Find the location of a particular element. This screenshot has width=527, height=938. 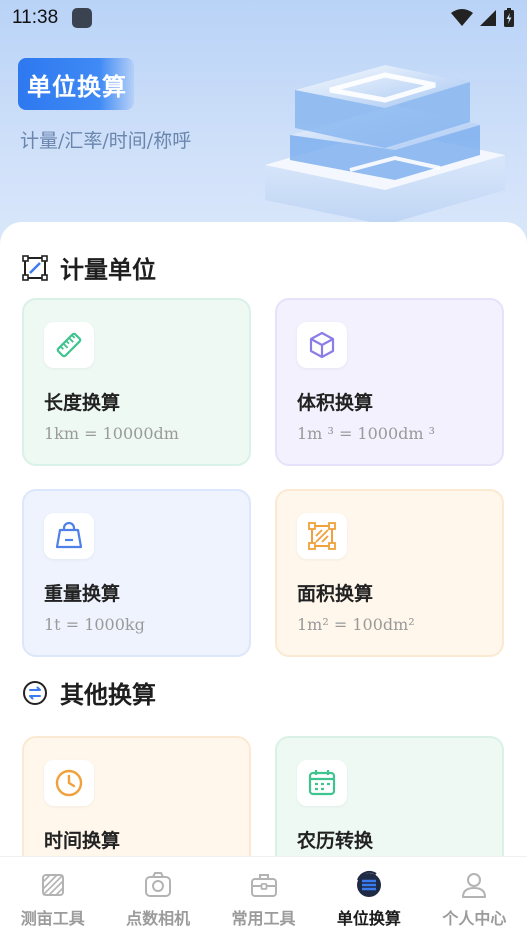

card-title: 体积换算 is located at coordinates (335, 403).